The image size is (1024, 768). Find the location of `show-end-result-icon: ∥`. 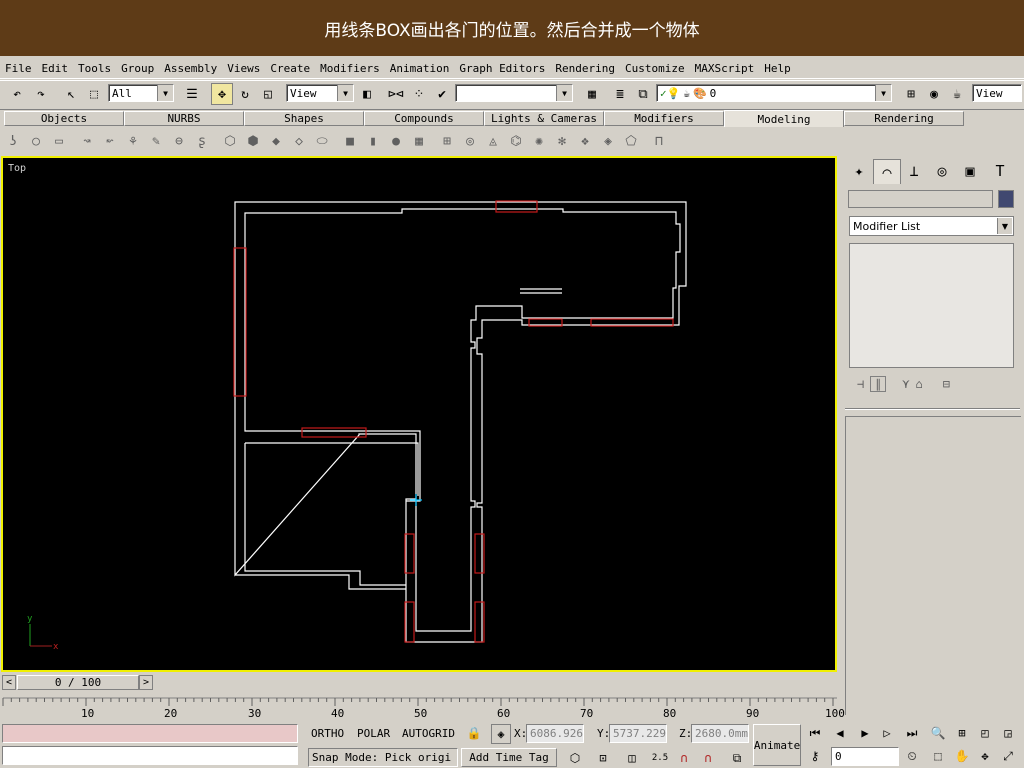

show-end-result-icon: ∥ is located at coordinates (878, 384).